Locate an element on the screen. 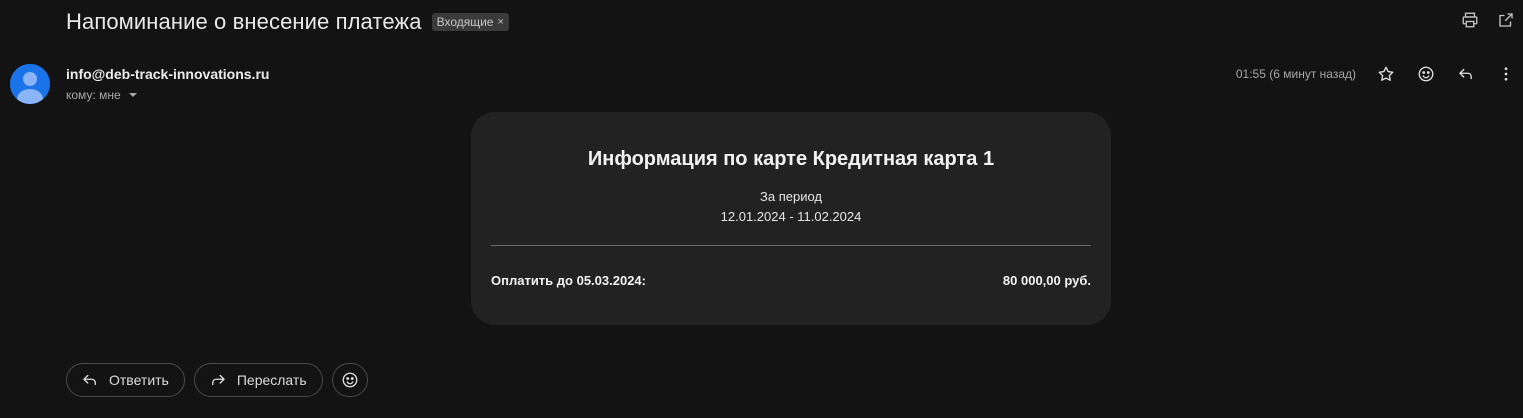 The height and width of the screenshot is (418, 1523). emoji-reaction-button is located at coordinates (349, 380).